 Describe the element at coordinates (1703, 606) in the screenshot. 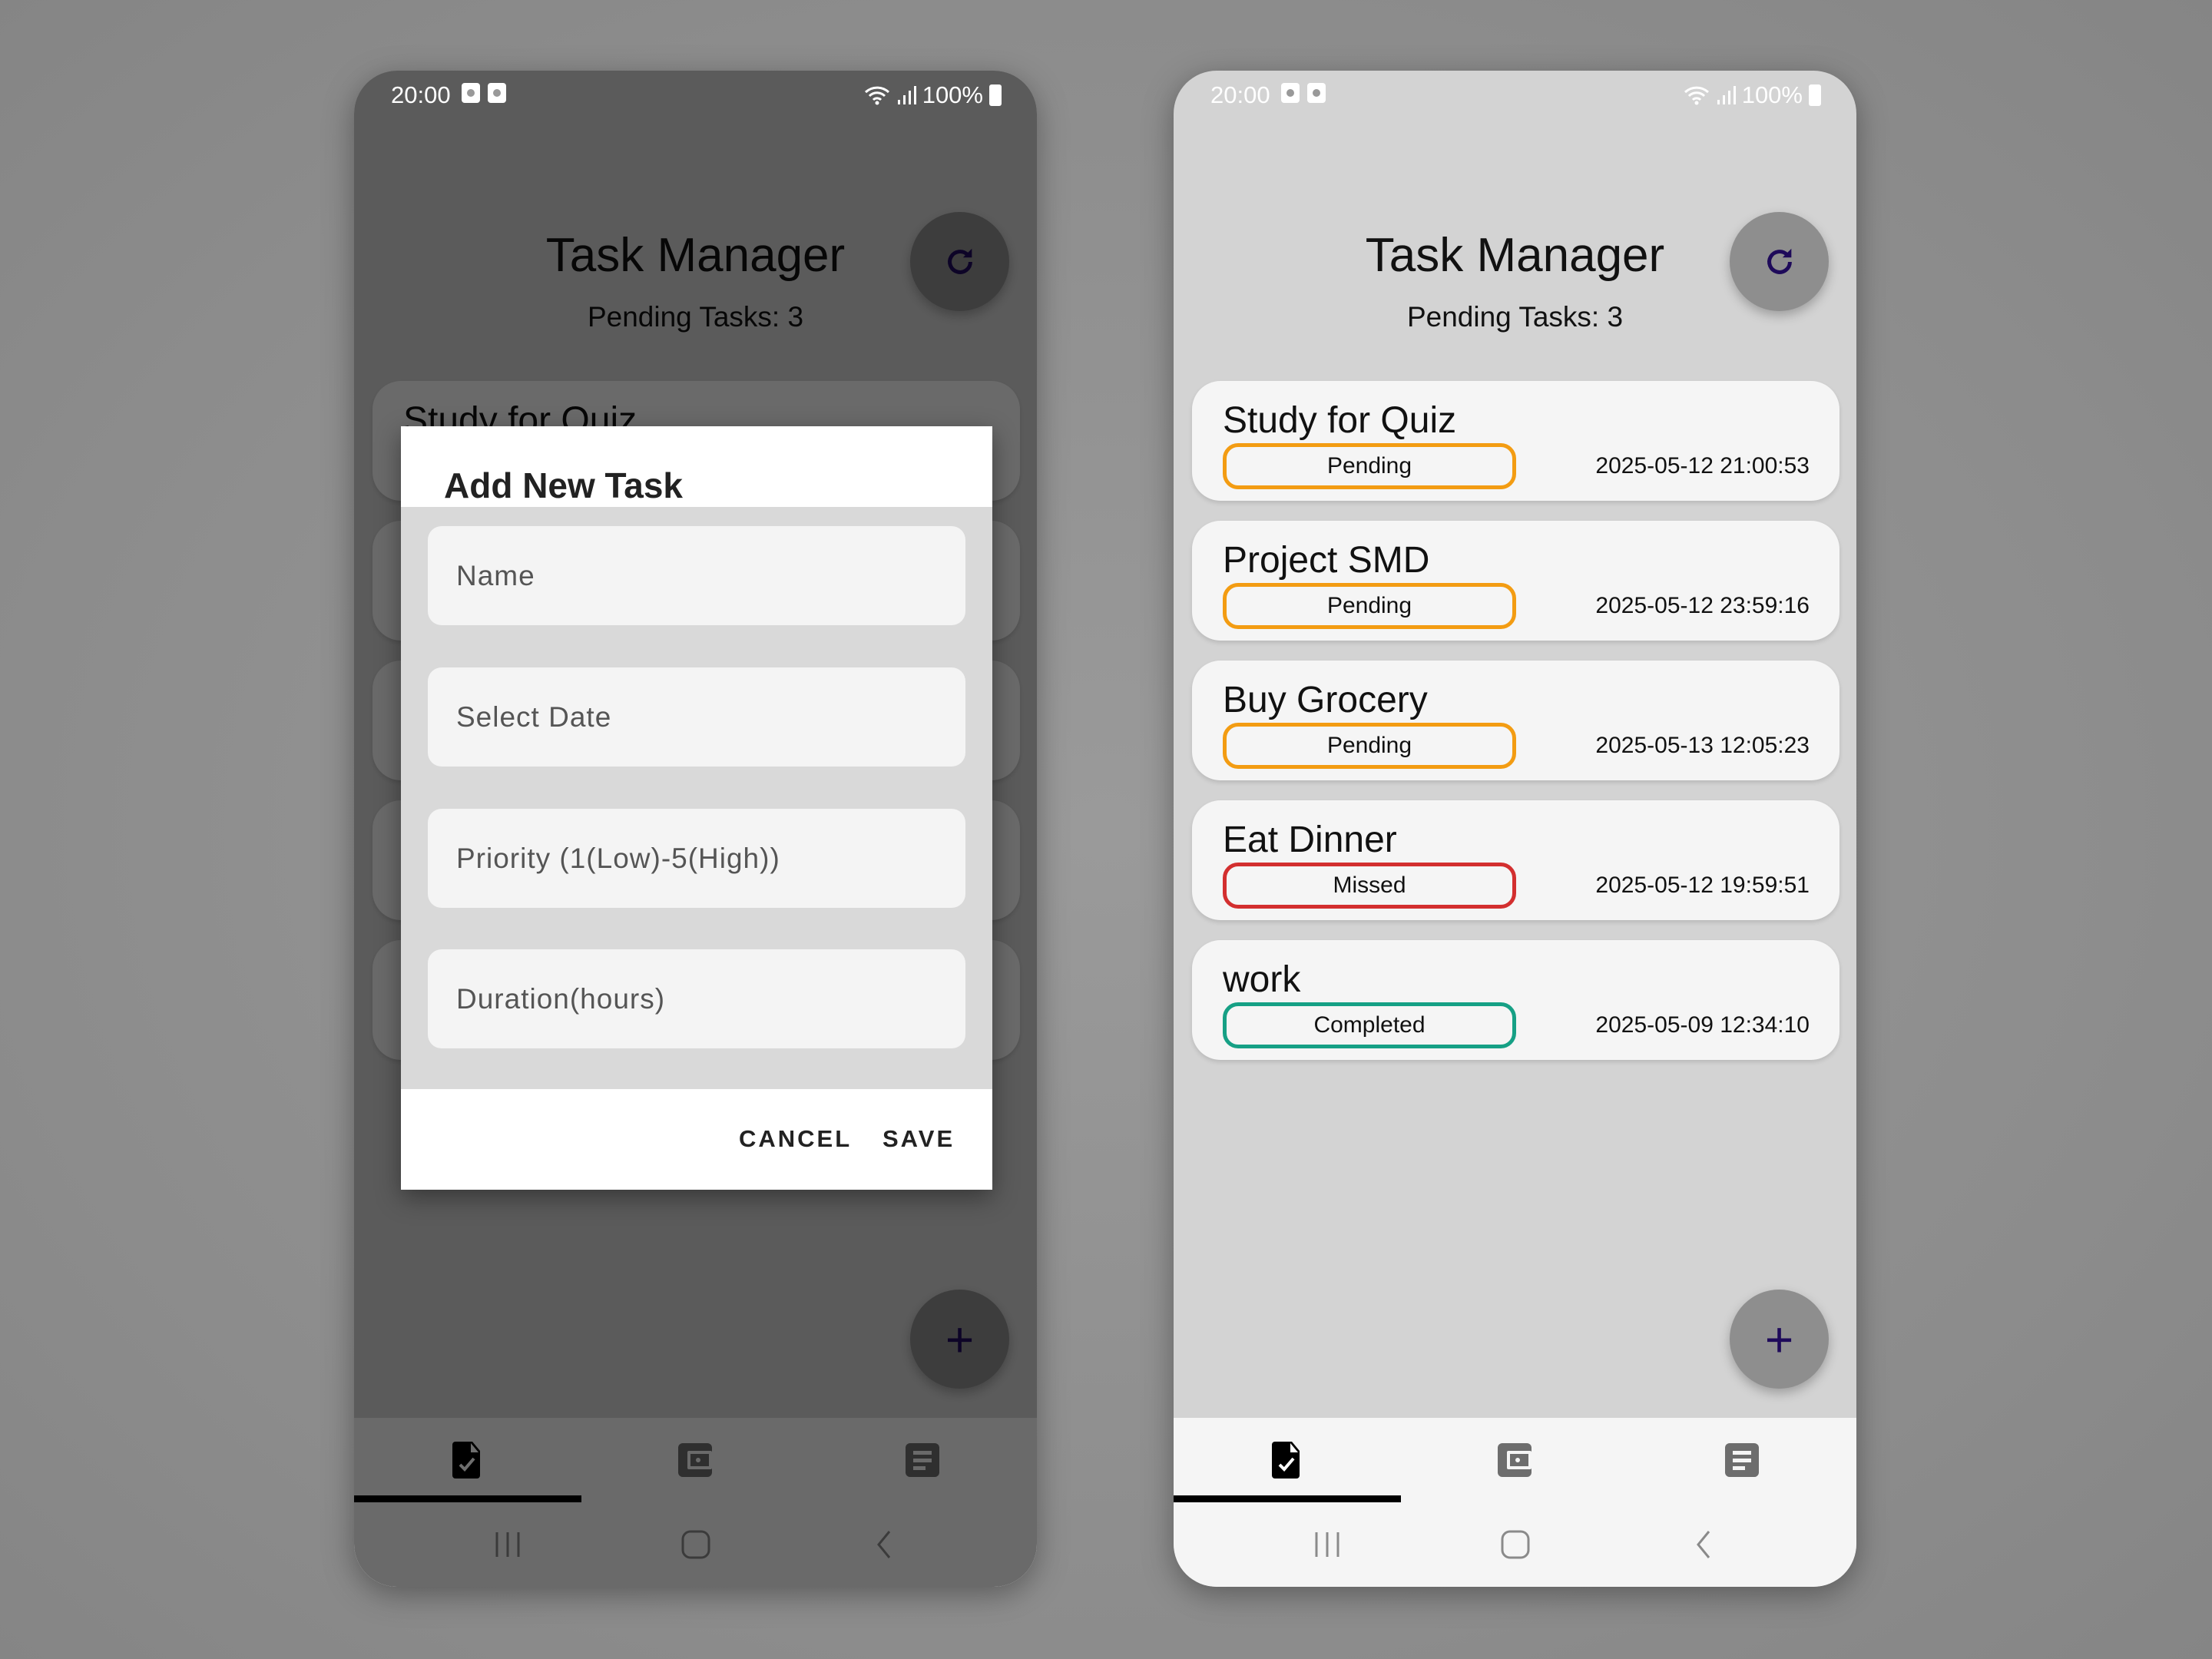

I see `task-date: 2025-05-12 23:59:16` at that location.